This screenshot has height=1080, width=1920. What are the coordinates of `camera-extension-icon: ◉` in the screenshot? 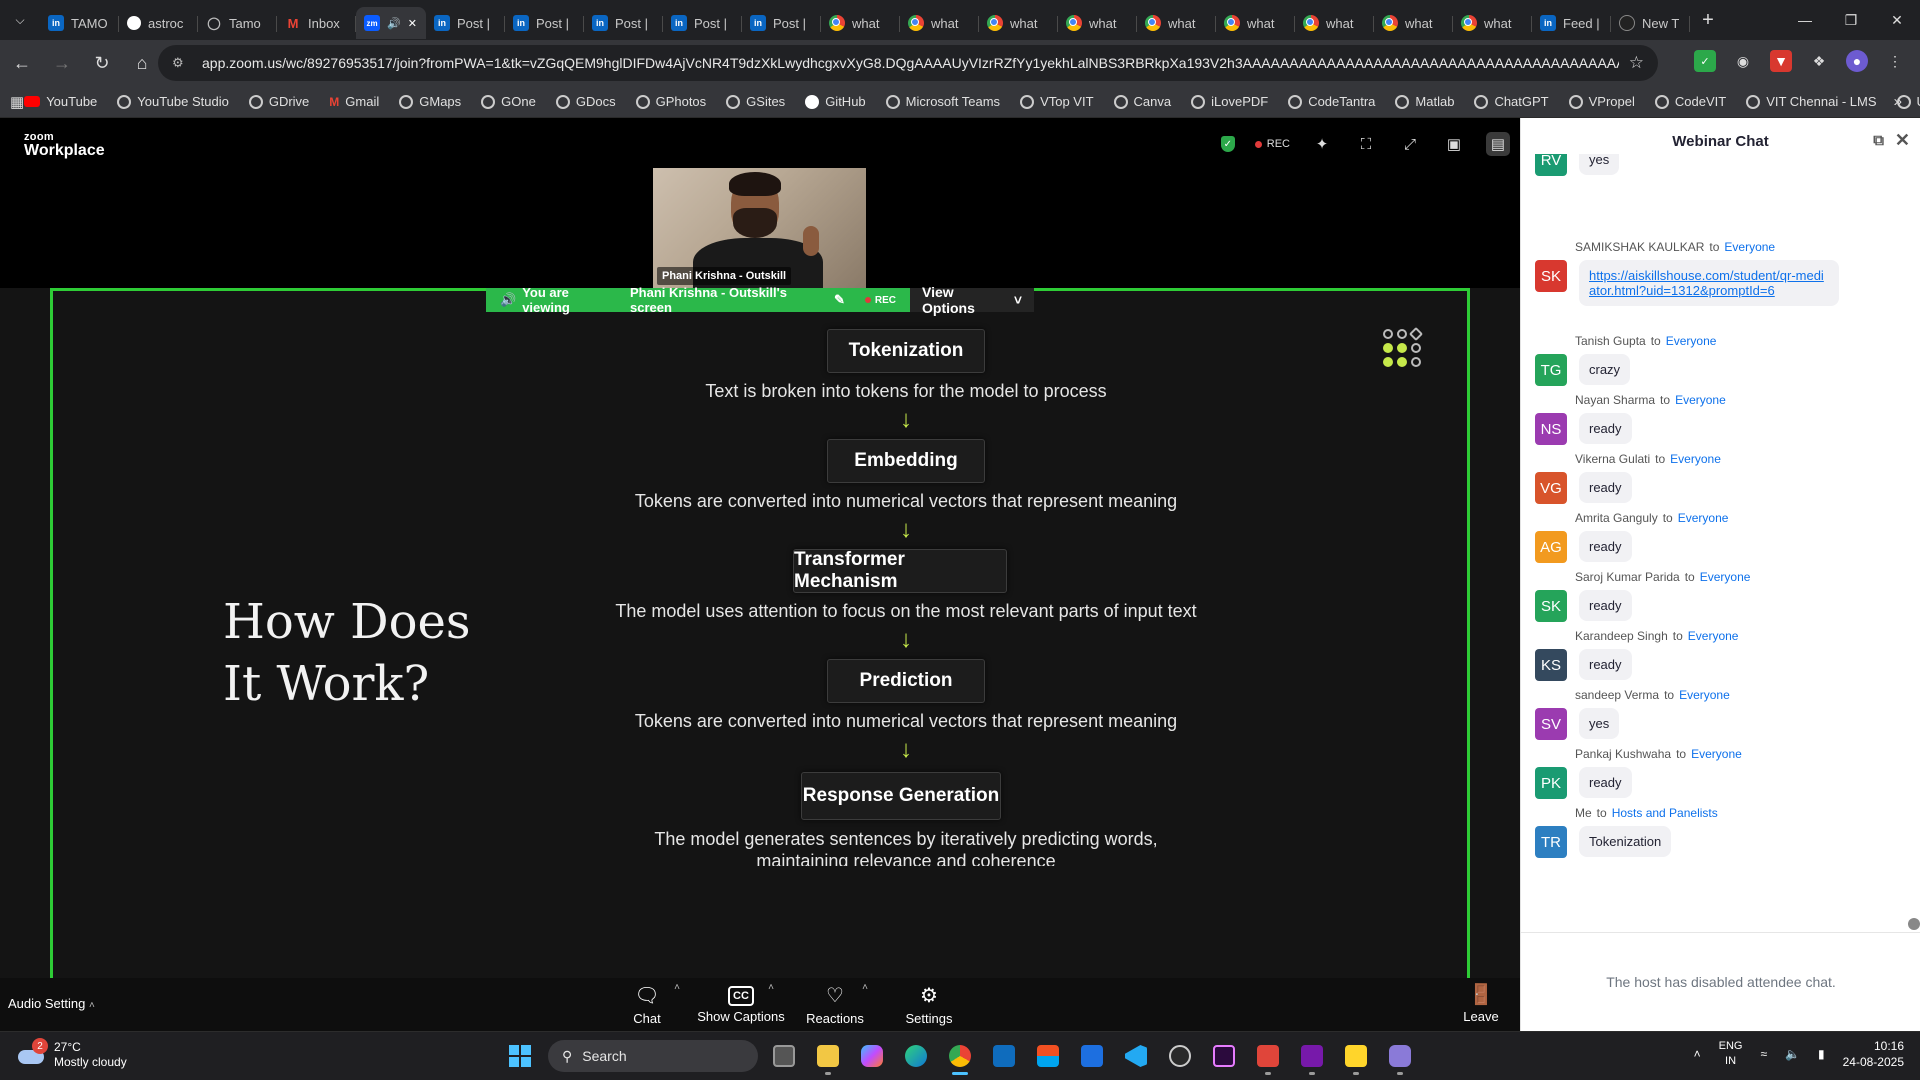 It's located at (1743, 61).